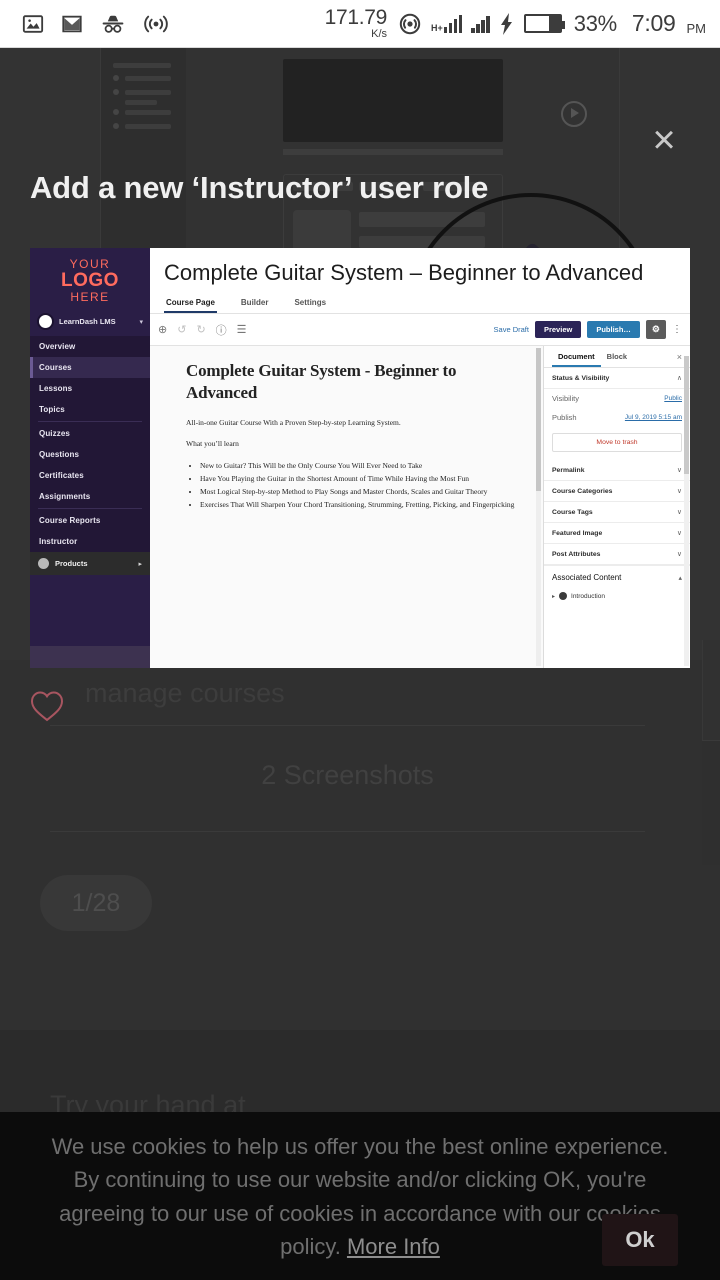 This screenshot has height=1280, width=720. I want to click on account-switcher: LearnDash LMS ▾, so click(90, 322).